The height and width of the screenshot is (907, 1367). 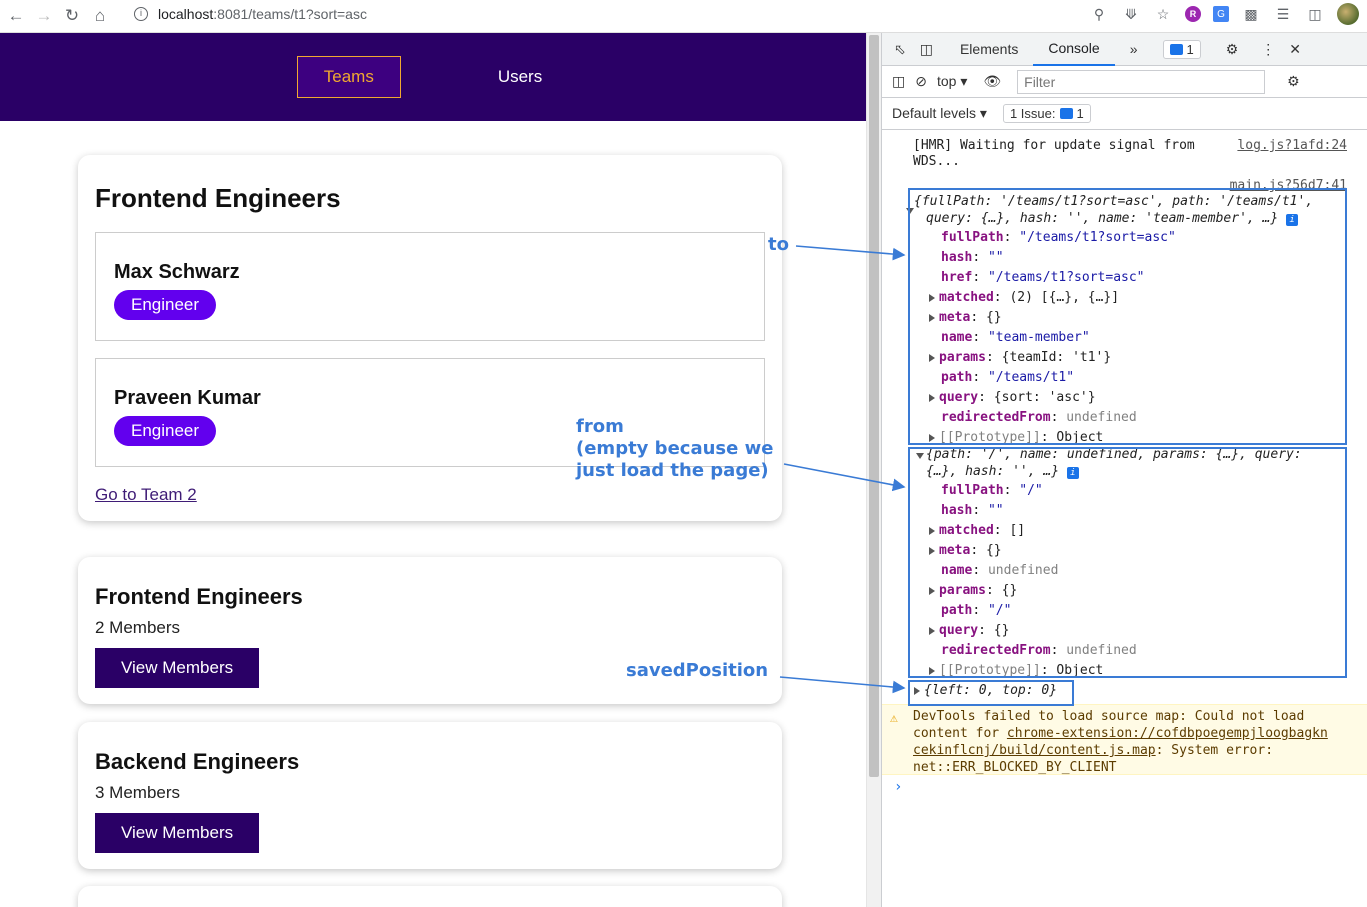 What do you see at coordinates (187, 398) in the screenshot?
I see `member-name: Praveen Kumar` at bounding box center [187, 398].